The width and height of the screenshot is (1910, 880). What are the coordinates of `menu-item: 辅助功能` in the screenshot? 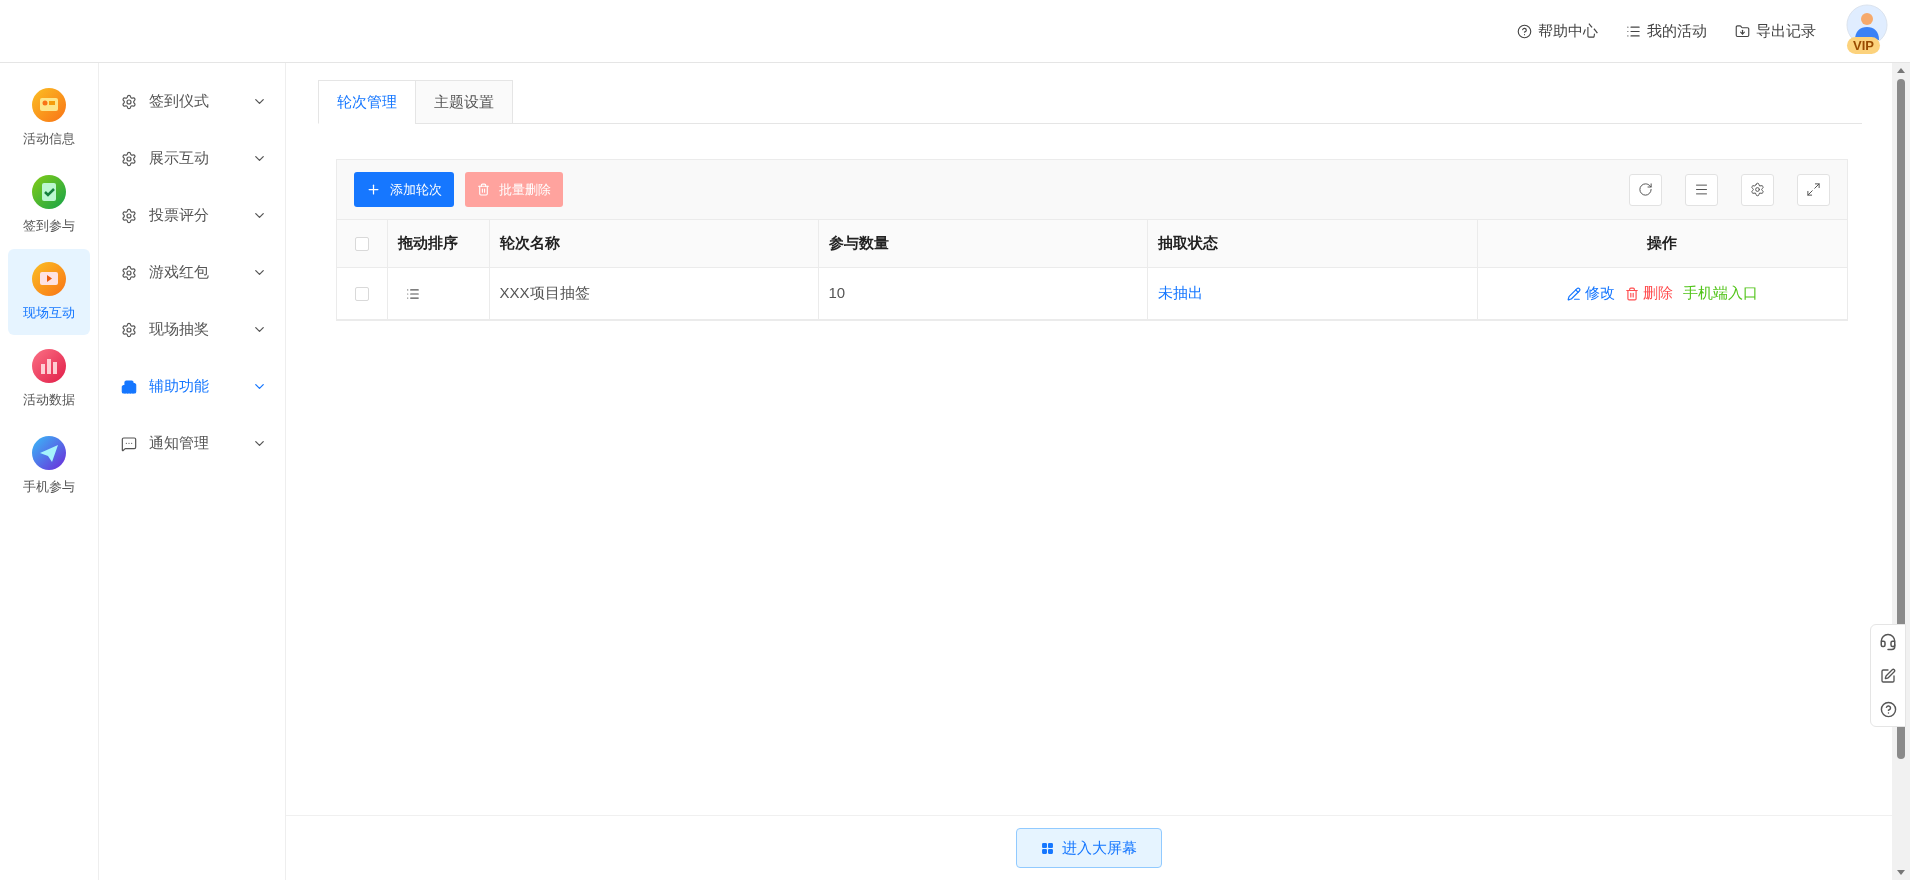 It's located at (192, 386).